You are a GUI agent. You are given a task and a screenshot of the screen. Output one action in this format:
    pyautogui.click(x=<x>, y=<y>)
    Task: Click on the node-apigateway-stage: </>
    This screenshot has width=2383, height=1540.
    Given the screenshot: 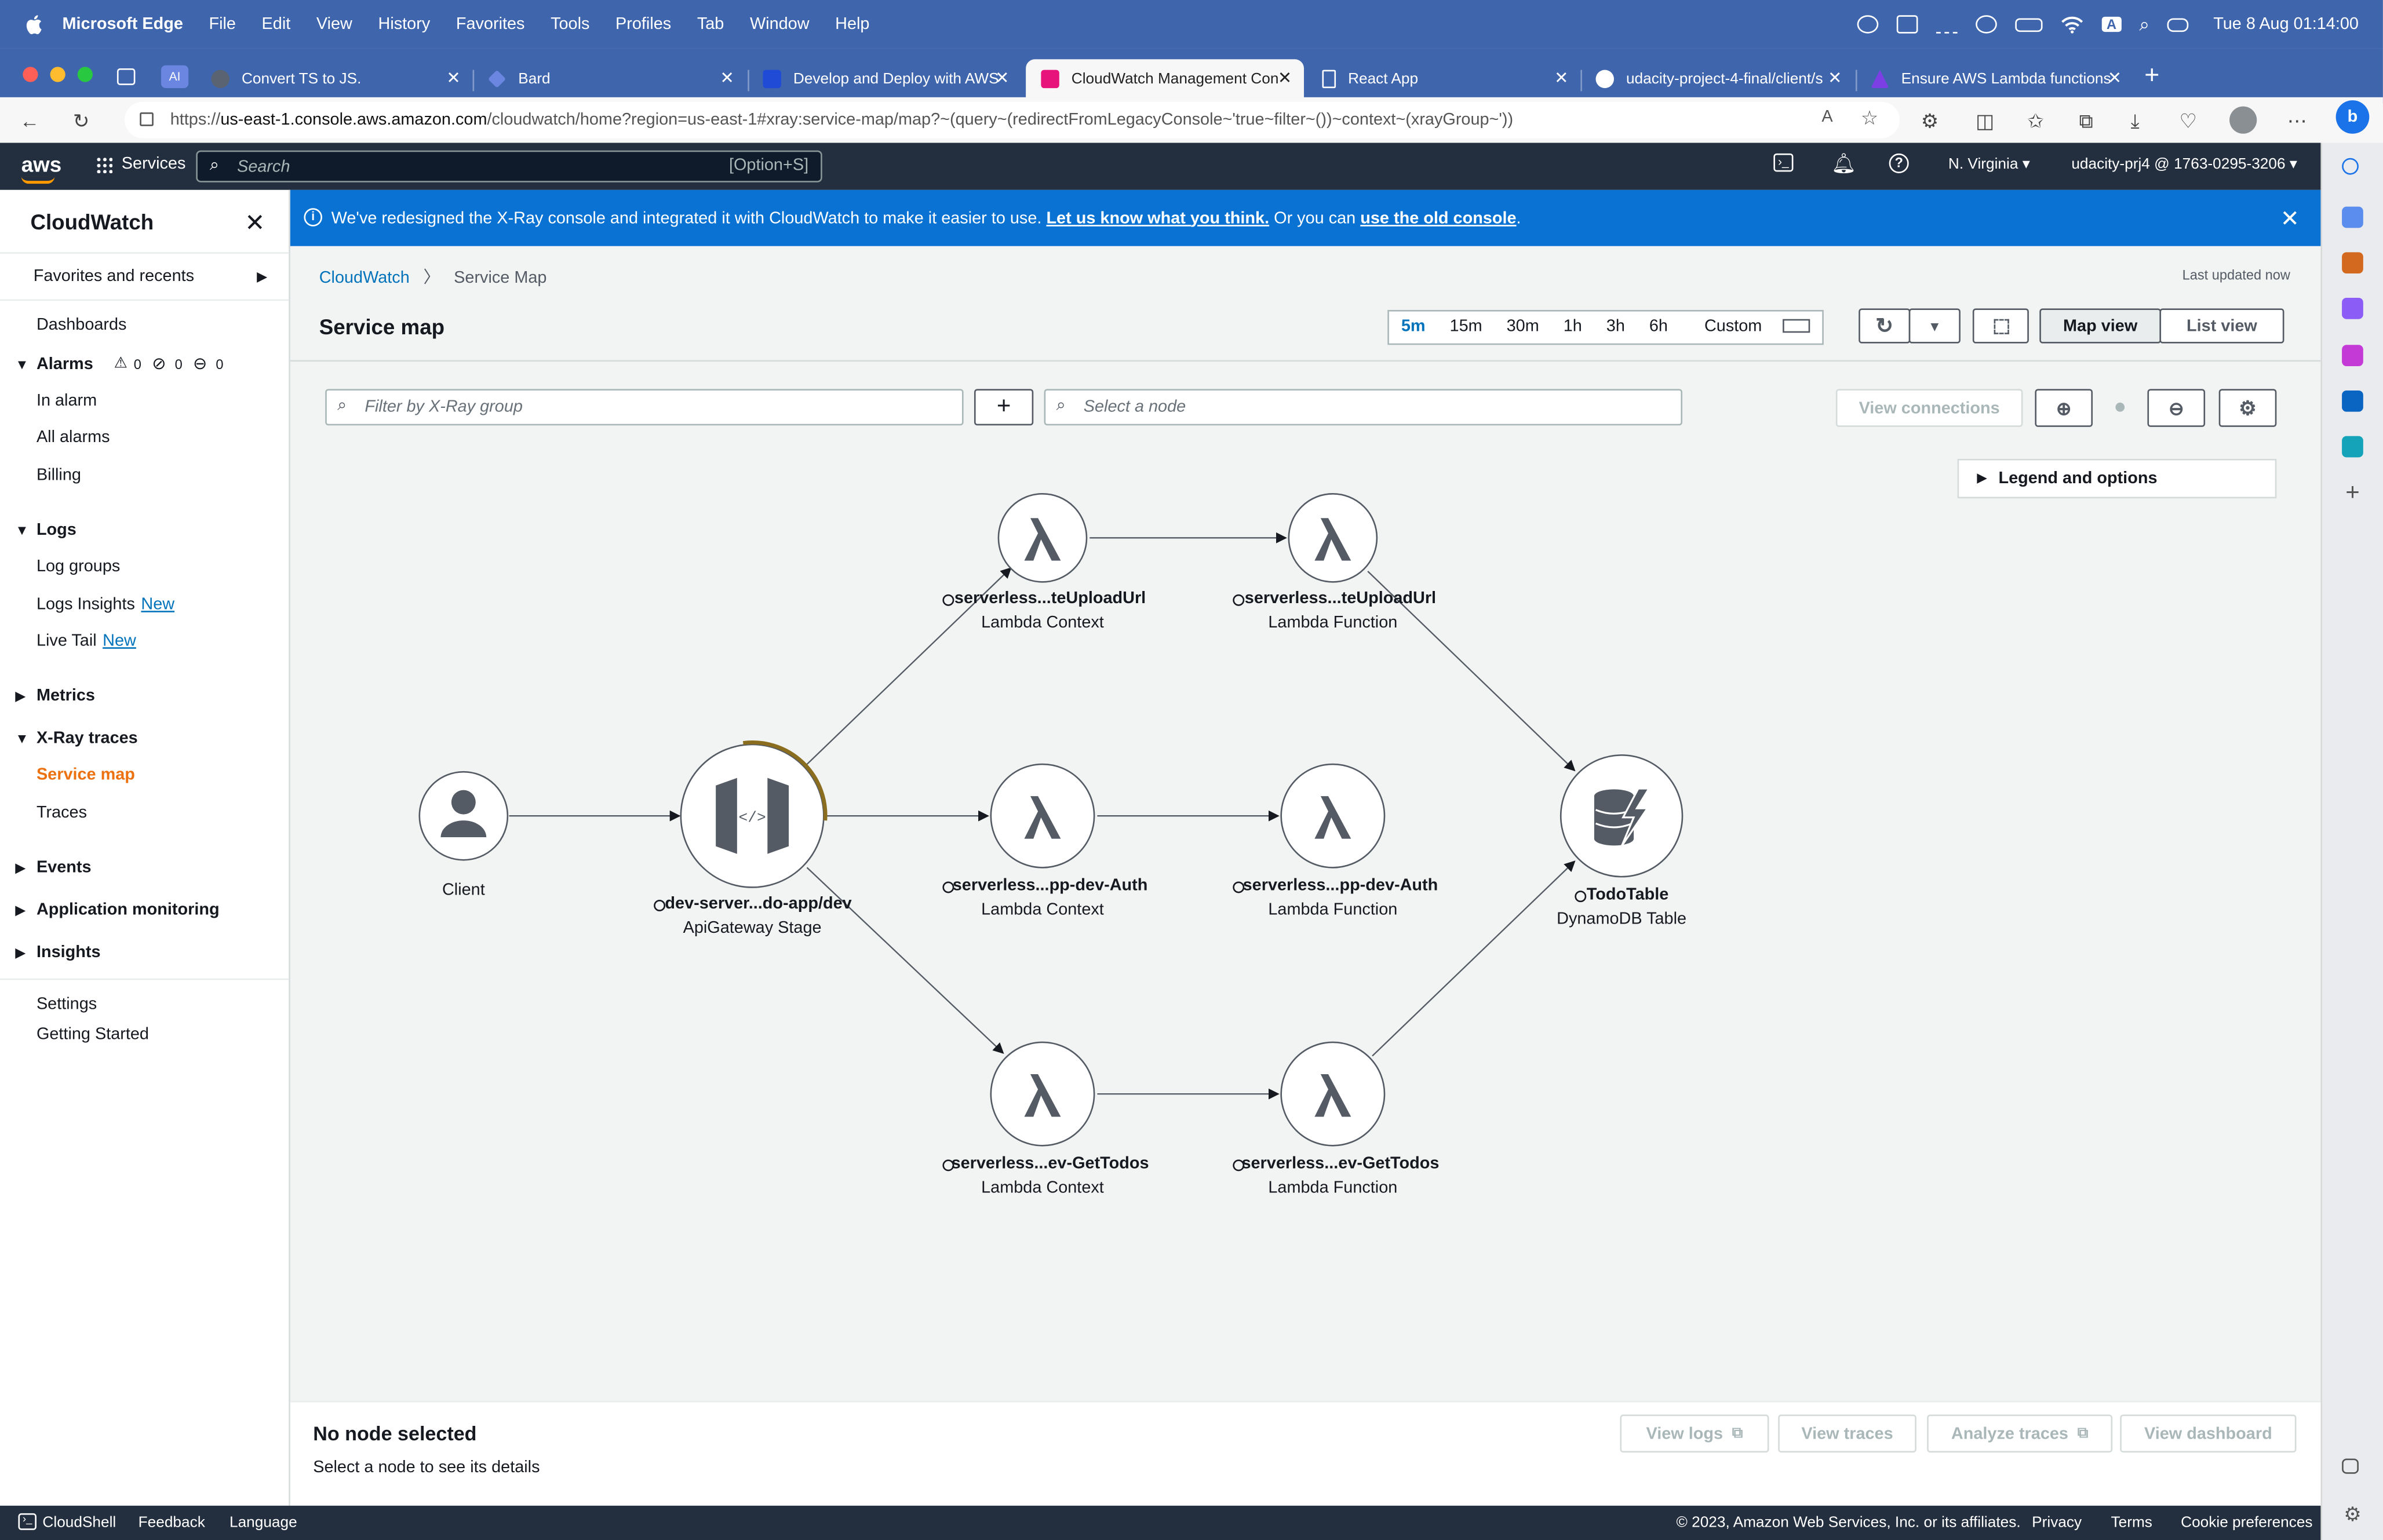 What is the action you would take?
    pyautogui.click(x=754, y=814)
    